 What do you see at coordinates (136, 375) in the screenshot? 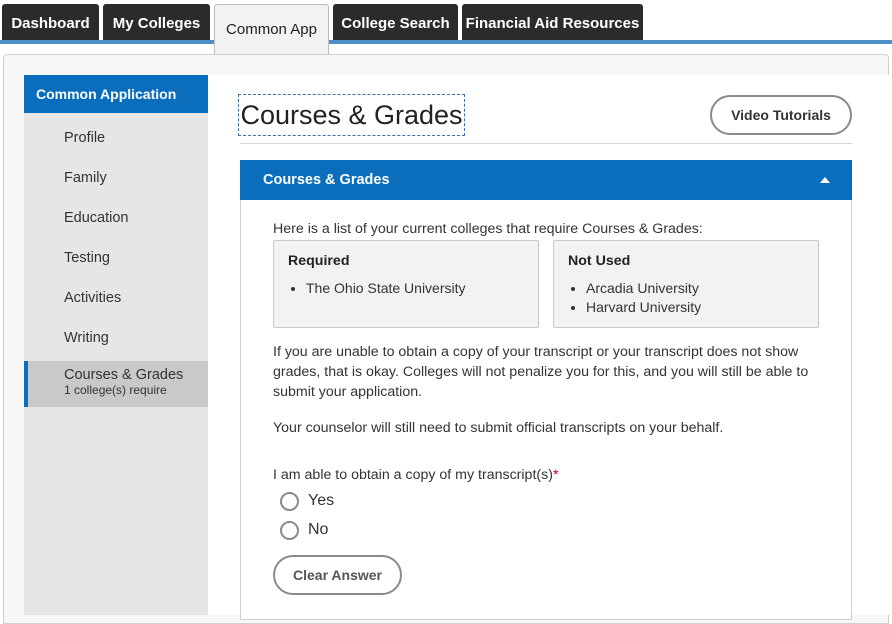
I see `sidebar-item-label: Courses & Grades` at bounding box center [136, 375].